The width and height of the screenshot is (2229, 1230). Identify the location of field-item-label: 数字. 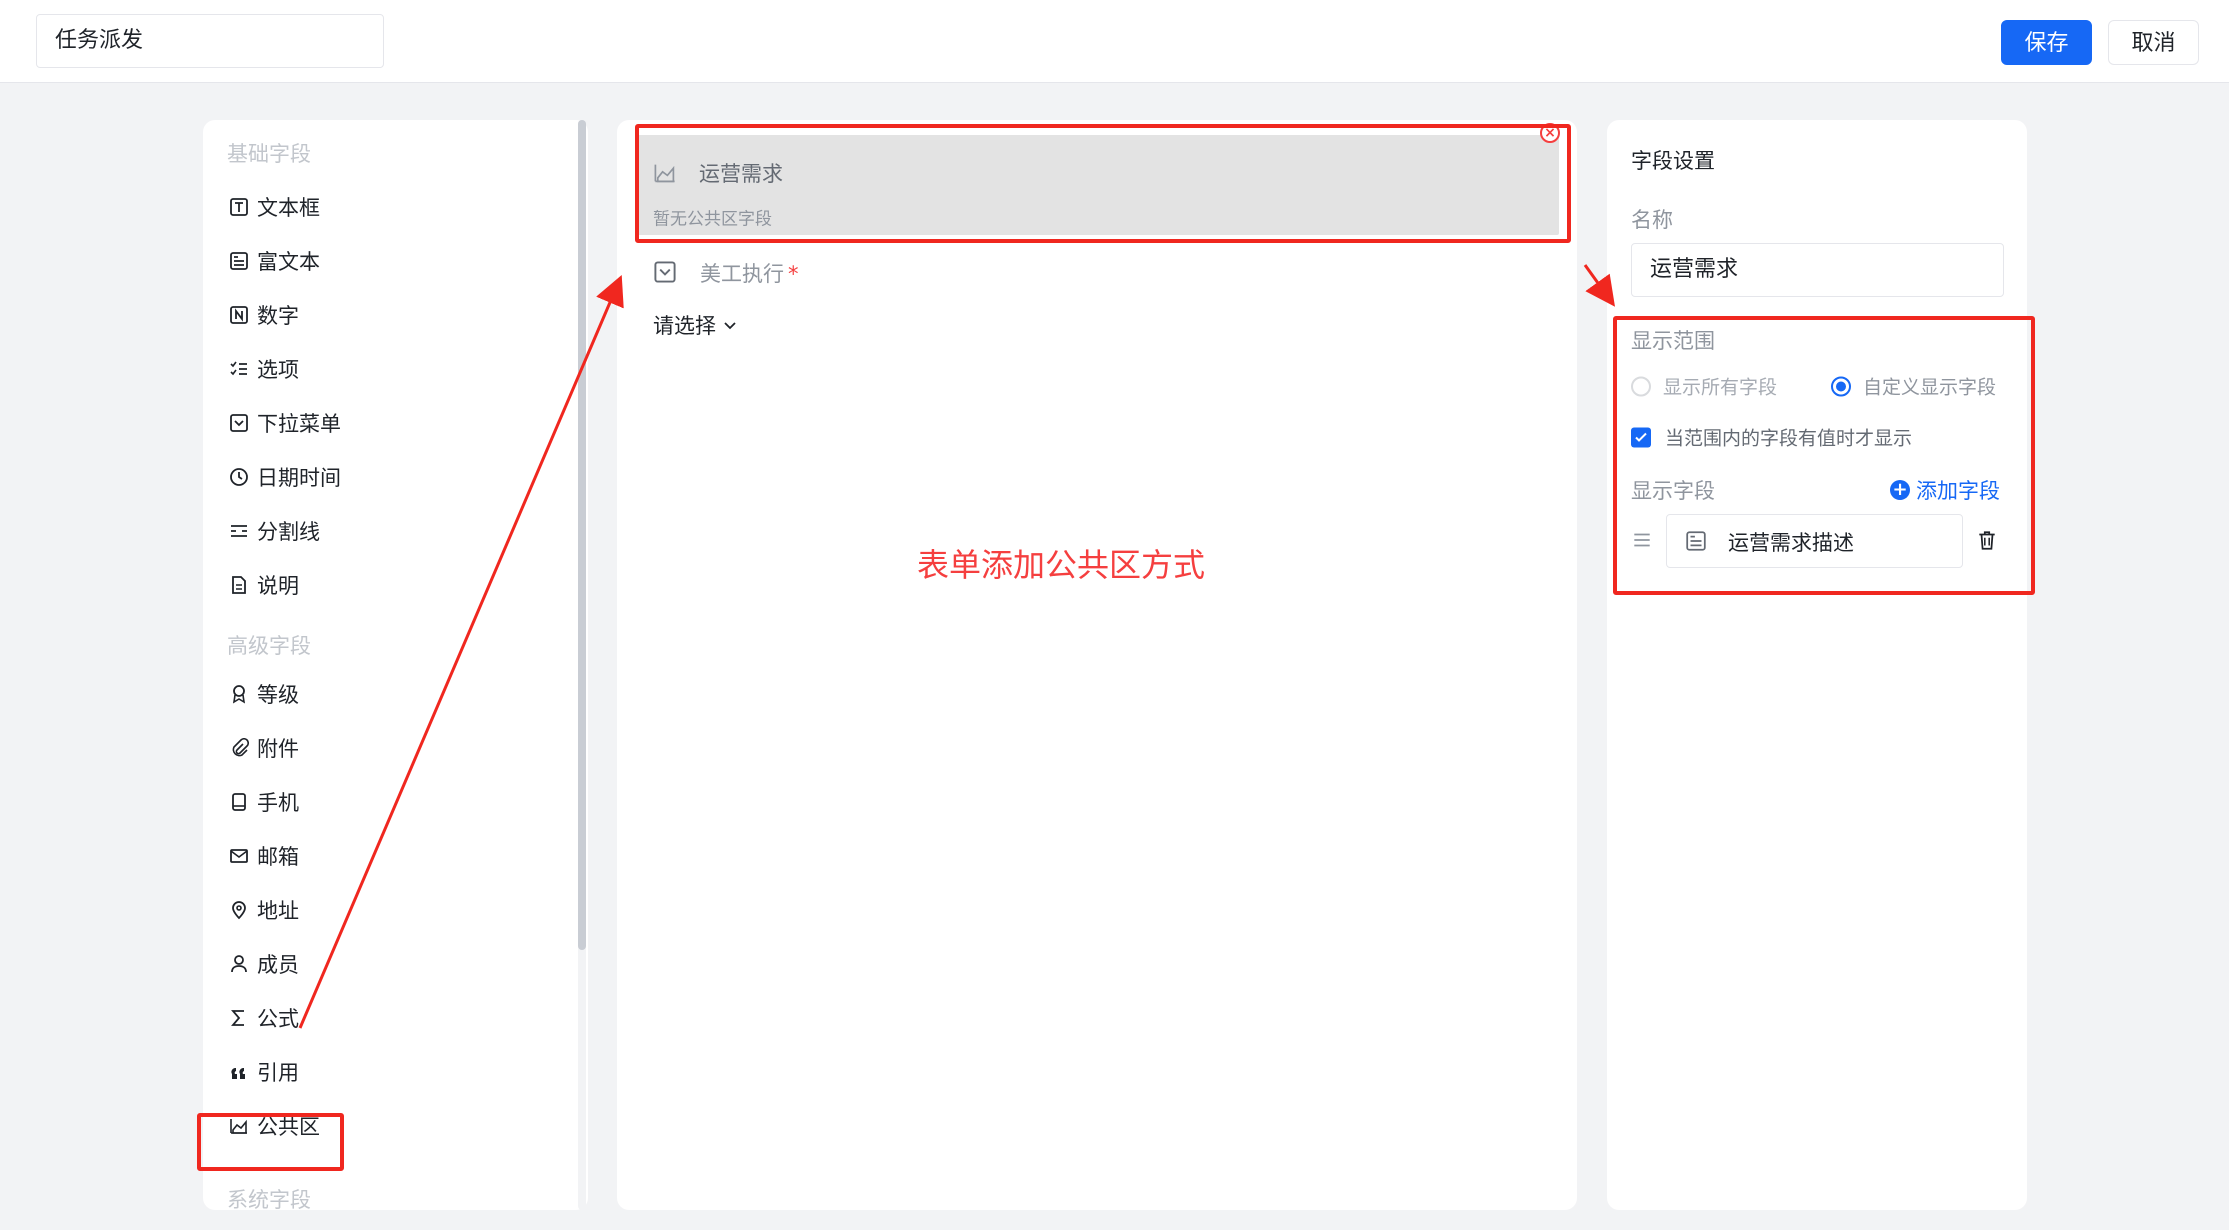
(278, 316).